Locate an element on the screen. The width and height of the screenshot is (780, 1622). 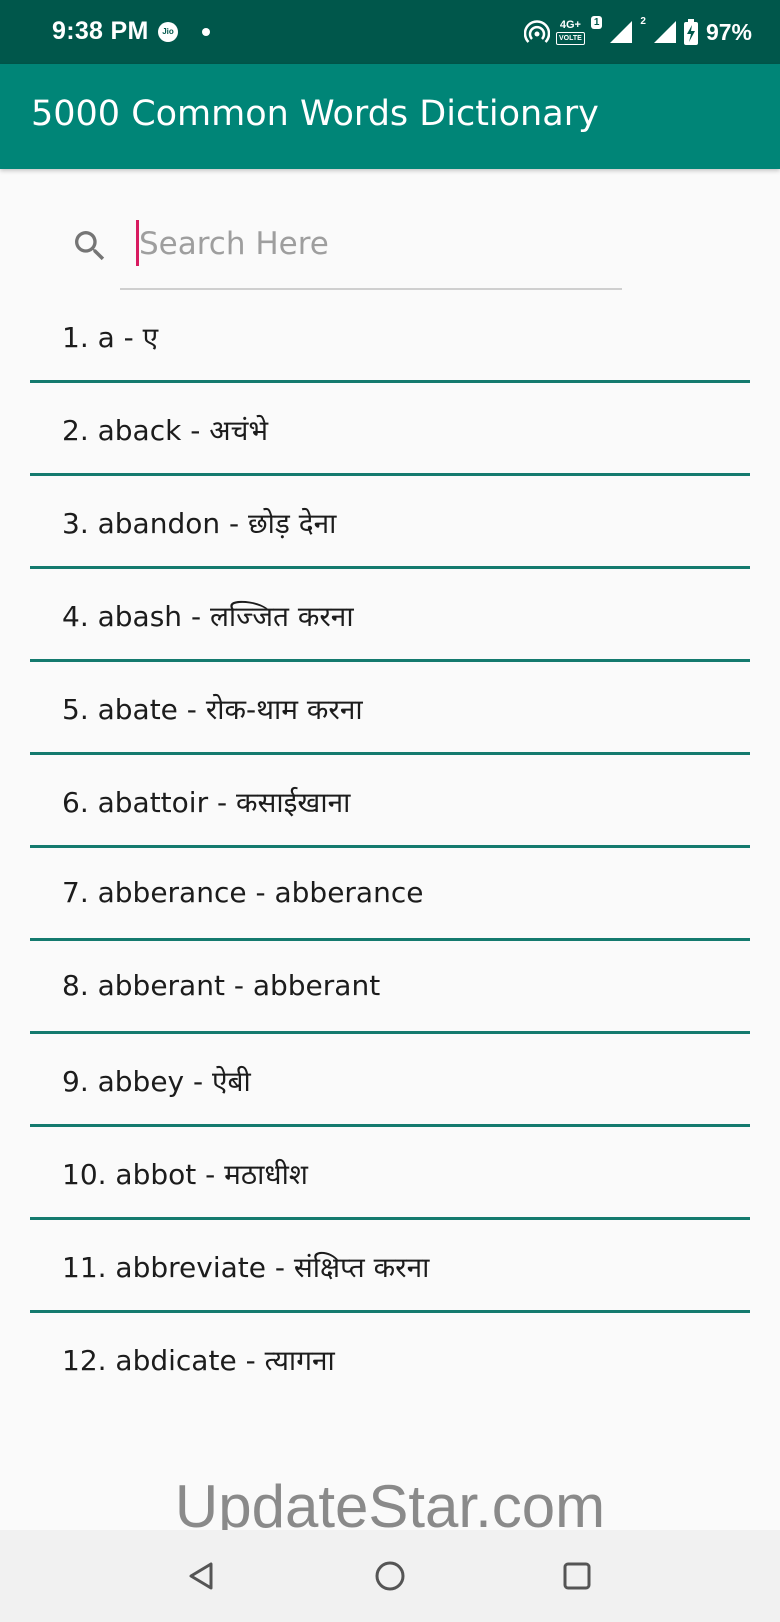
word-list-item: 5. abate - रोक-थाम करना is located at coordinates (390, 708).